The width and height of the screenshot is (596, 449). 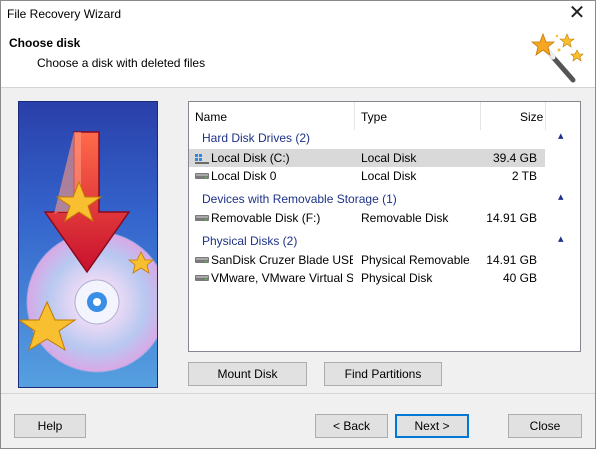 What do you see at coordinates (250, 158) in the screenshot?
I see `disk-name: Local Disk (C:)` at bounding box center [250, 158].